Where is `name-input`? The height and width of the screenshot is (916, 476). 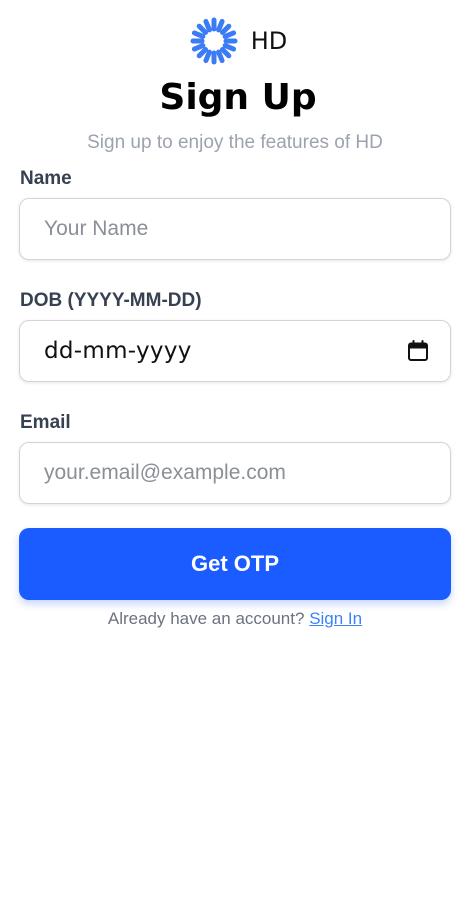 name-input is located at coordinates (235, 229).